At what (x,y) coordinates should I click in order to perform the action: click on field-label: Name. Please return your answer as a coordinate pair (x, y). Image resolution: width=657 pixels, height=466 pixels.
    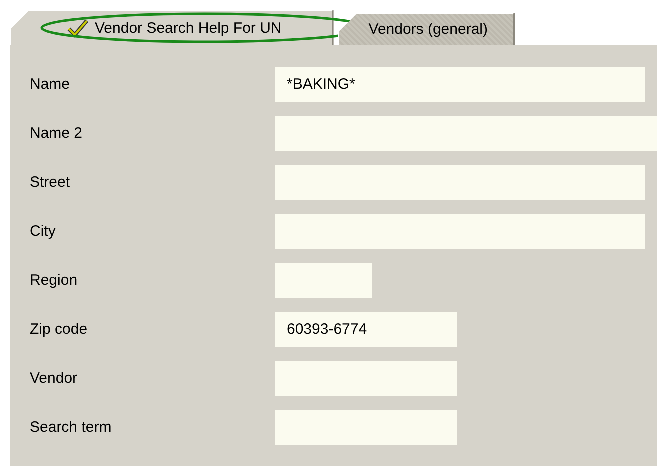
    Looking at the image, I should click on (50, 84).